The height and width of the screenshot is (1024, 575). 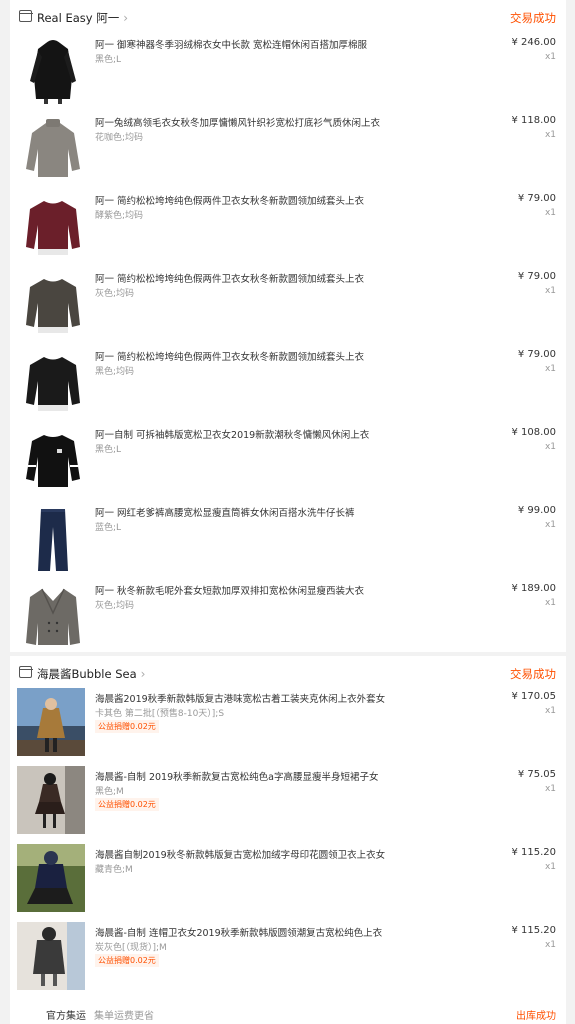 I want to click on item-title: 阿一 秋冬新款毛呢外套女短款加厚双排扣宽松休闲显瘦西装大衣, so click(x=229, y=590).